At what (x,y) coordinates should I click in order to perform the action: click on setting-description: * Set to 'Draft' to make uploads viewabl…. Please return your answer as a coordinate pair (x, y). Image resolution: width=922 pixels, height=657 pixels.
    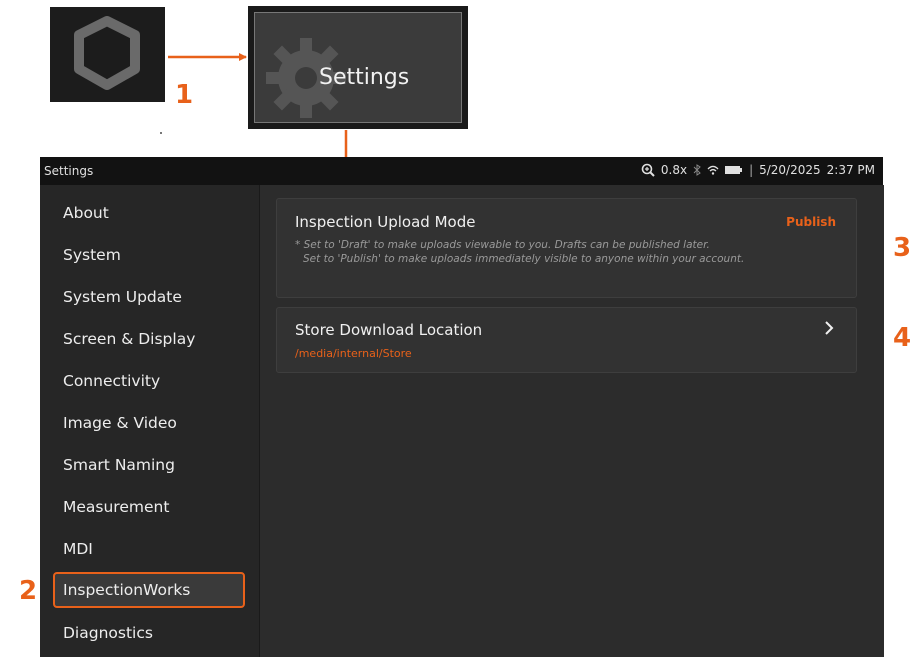
    Looking at the image, I should click on (560, 252).